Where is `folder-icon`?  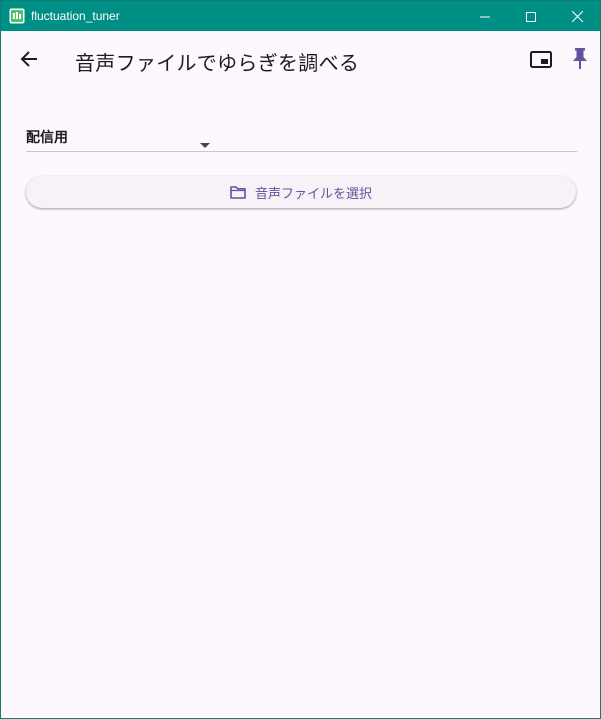
folder-icon is located at coordinates (238, 192).